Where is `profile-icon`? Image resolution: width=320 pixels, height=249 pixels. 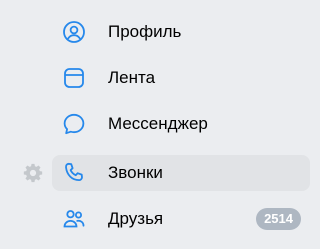 profile-icon is located at coordinates (74, 32).